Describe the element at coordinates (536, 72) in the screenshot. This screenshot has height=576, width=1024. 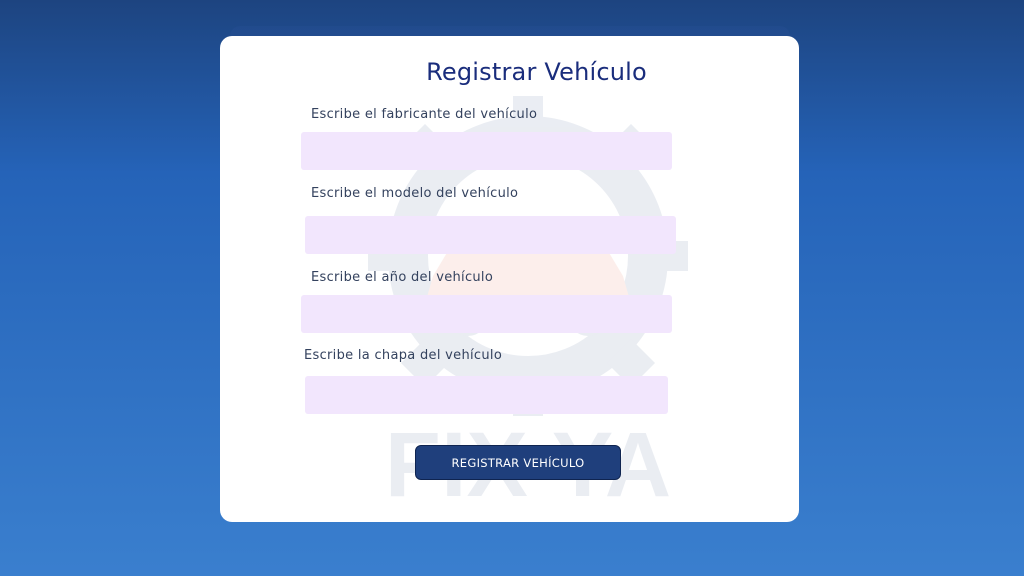
I see `page-title: Registrar Vehículo` at that location.